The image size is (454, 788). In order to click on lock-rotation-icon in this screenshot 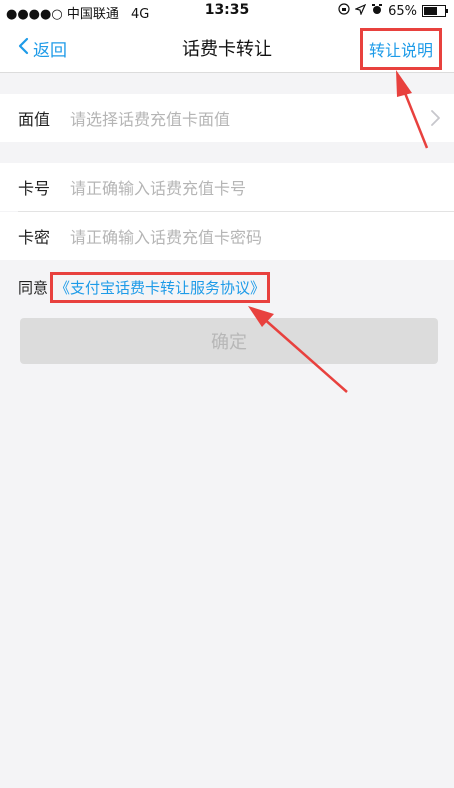, I will do `click(344, 11)`.